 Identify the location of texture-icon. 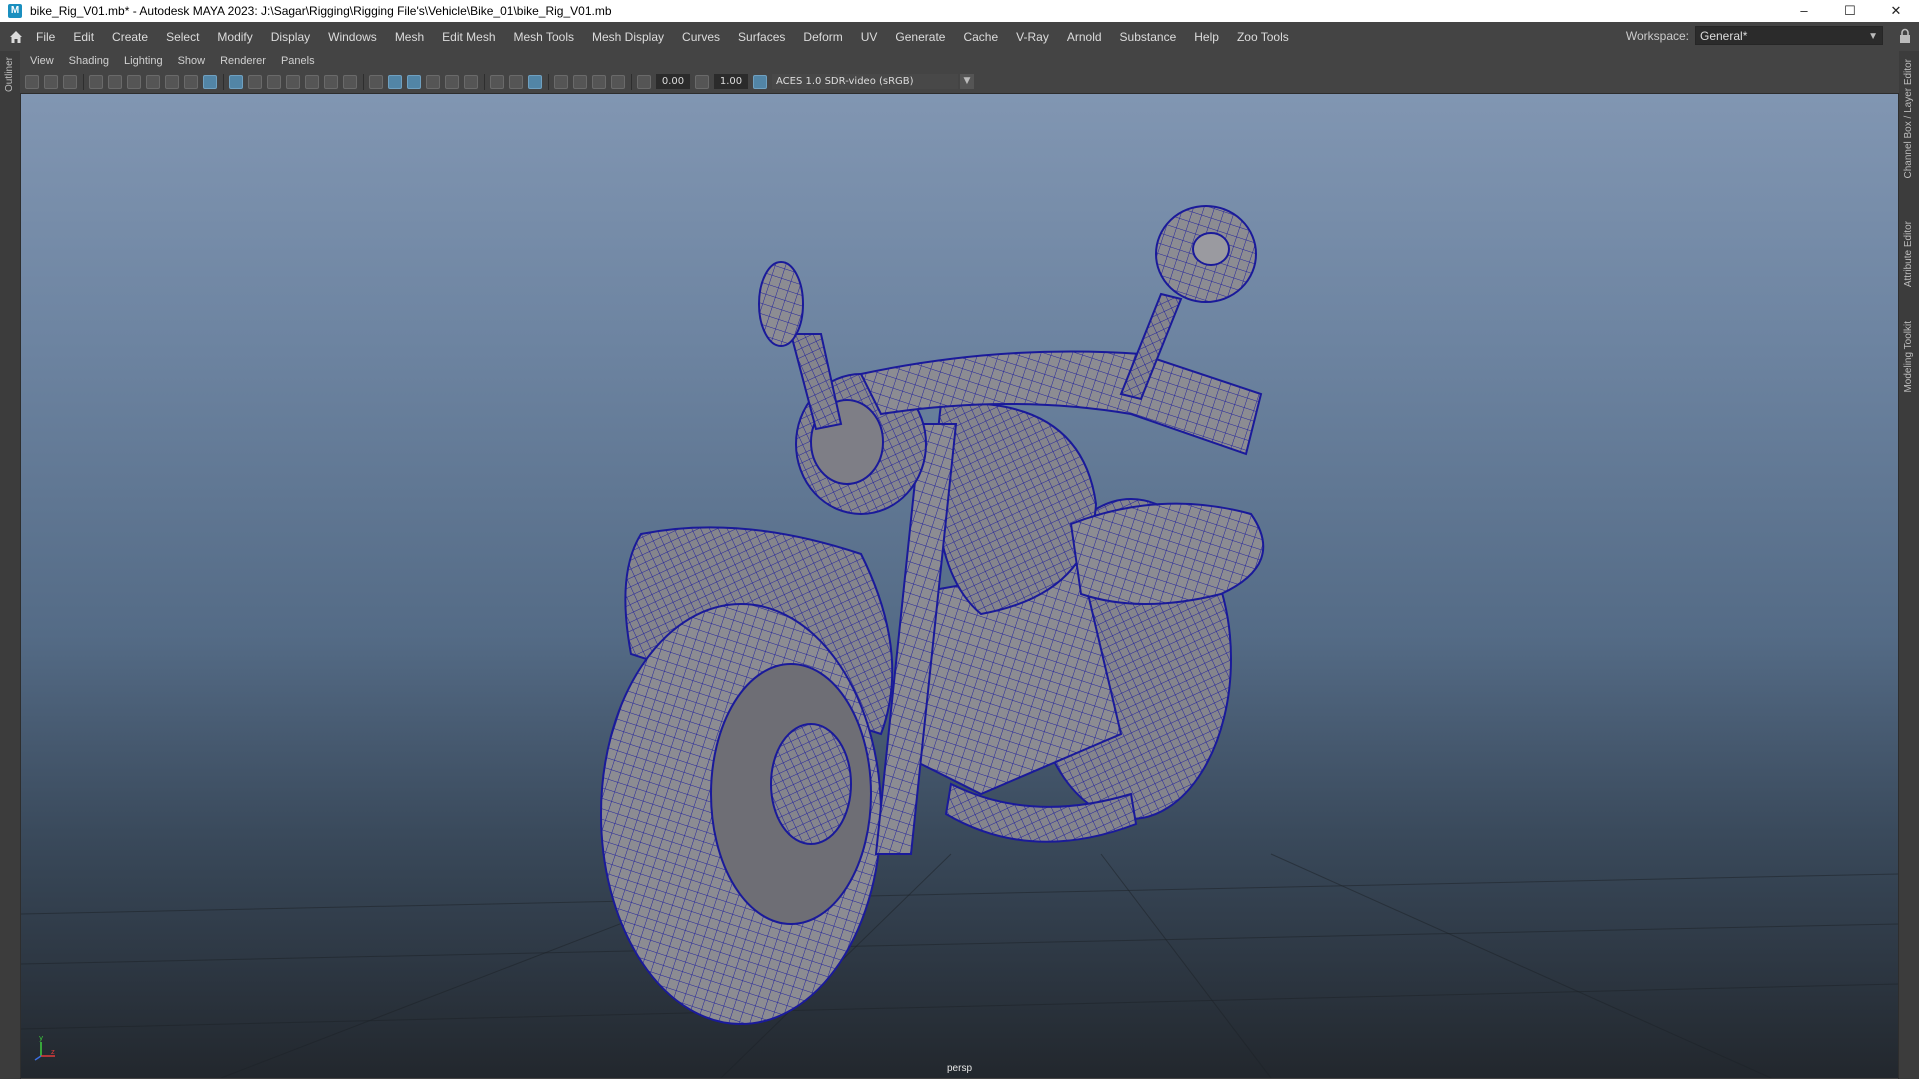
(452, 81).